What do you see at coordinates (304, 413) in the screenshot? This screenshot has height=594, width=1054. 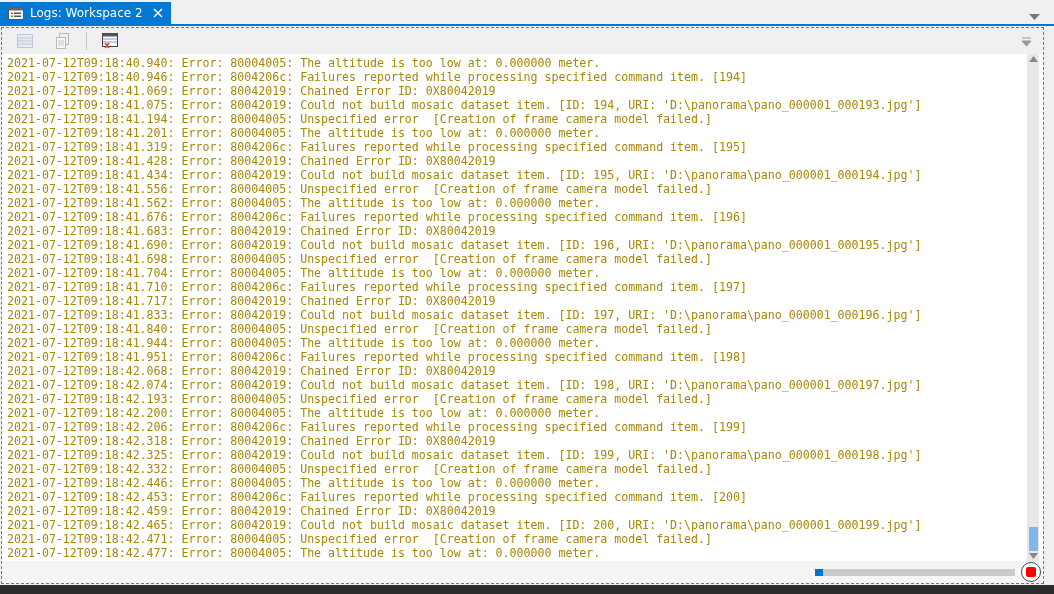 I see `log-line: 2021-07-12T09:18:42.200: Error: 80004005: The altitude is too low at: 0.000000 meter.` at bounding box center [304, 413].